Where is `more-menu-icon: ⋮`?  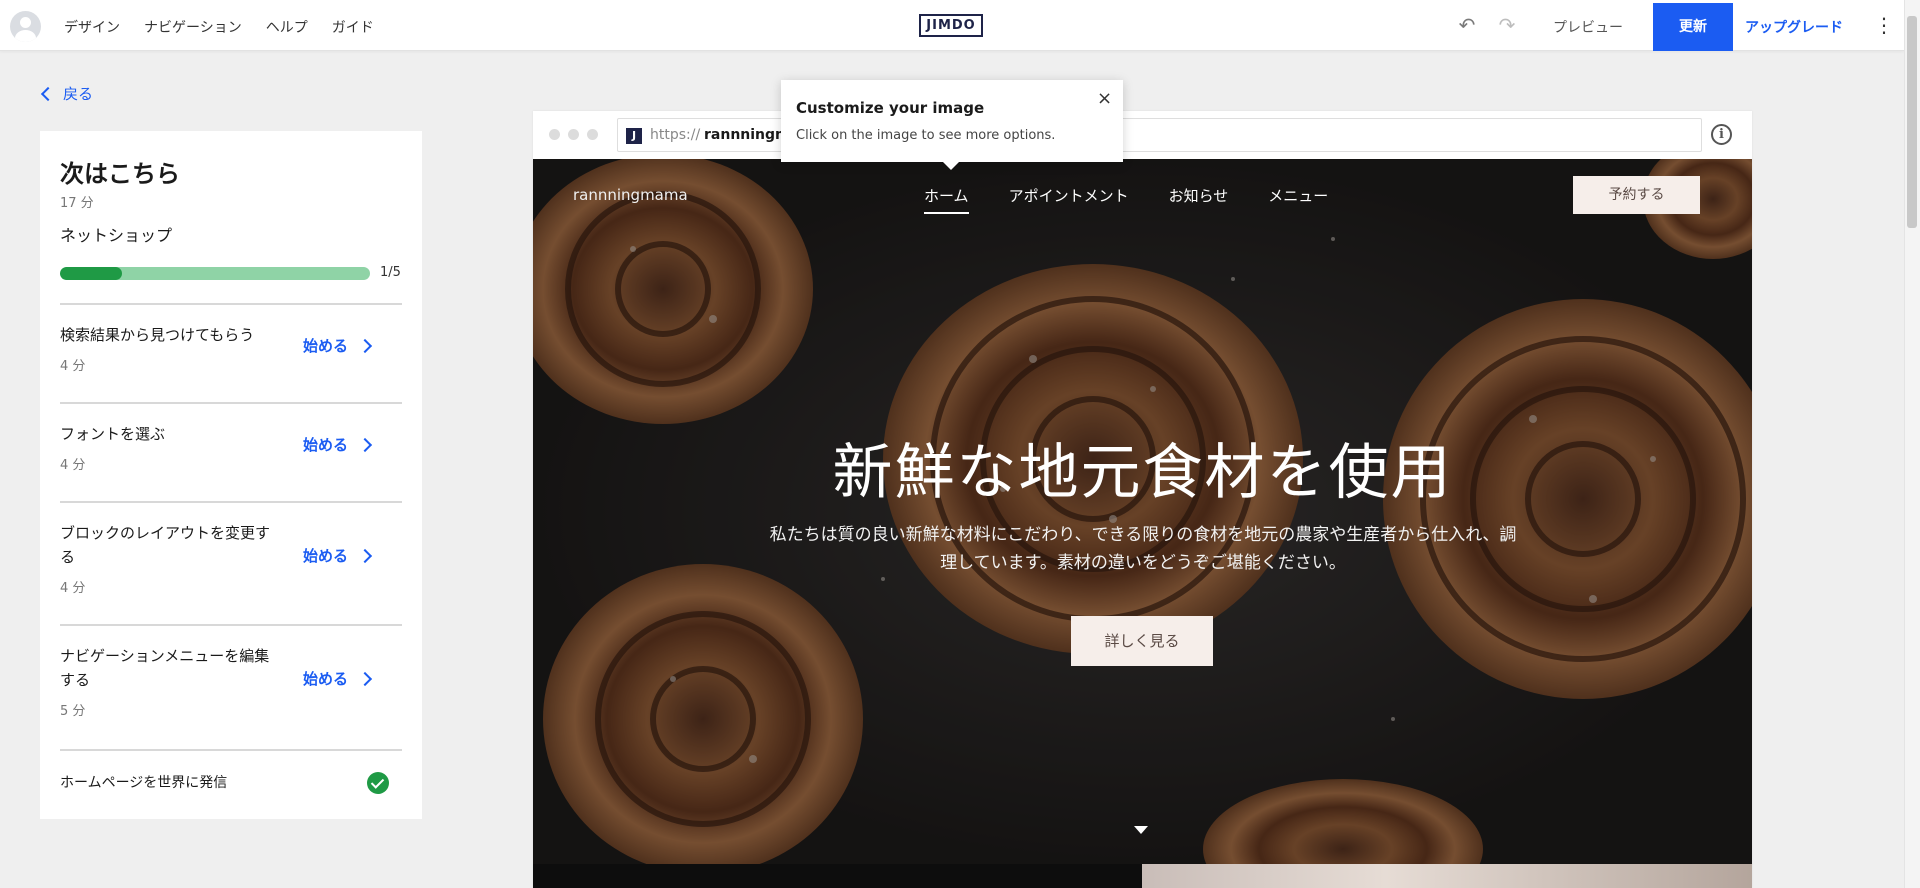
more-menu-icon: ⋮ is located at coordinates (1884, 26).